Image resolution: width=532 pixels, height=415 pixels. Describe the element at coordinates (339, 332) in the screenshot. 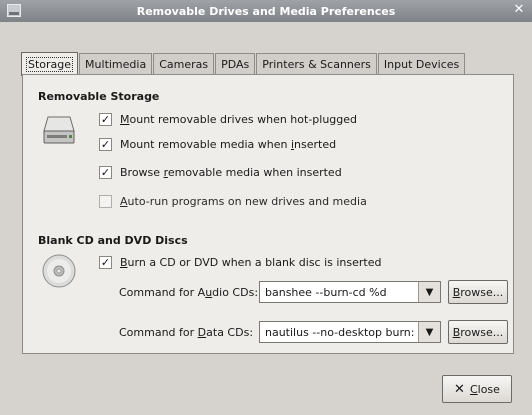

I see `data-command-input: nautilus --no-desktop burn:` at that location.